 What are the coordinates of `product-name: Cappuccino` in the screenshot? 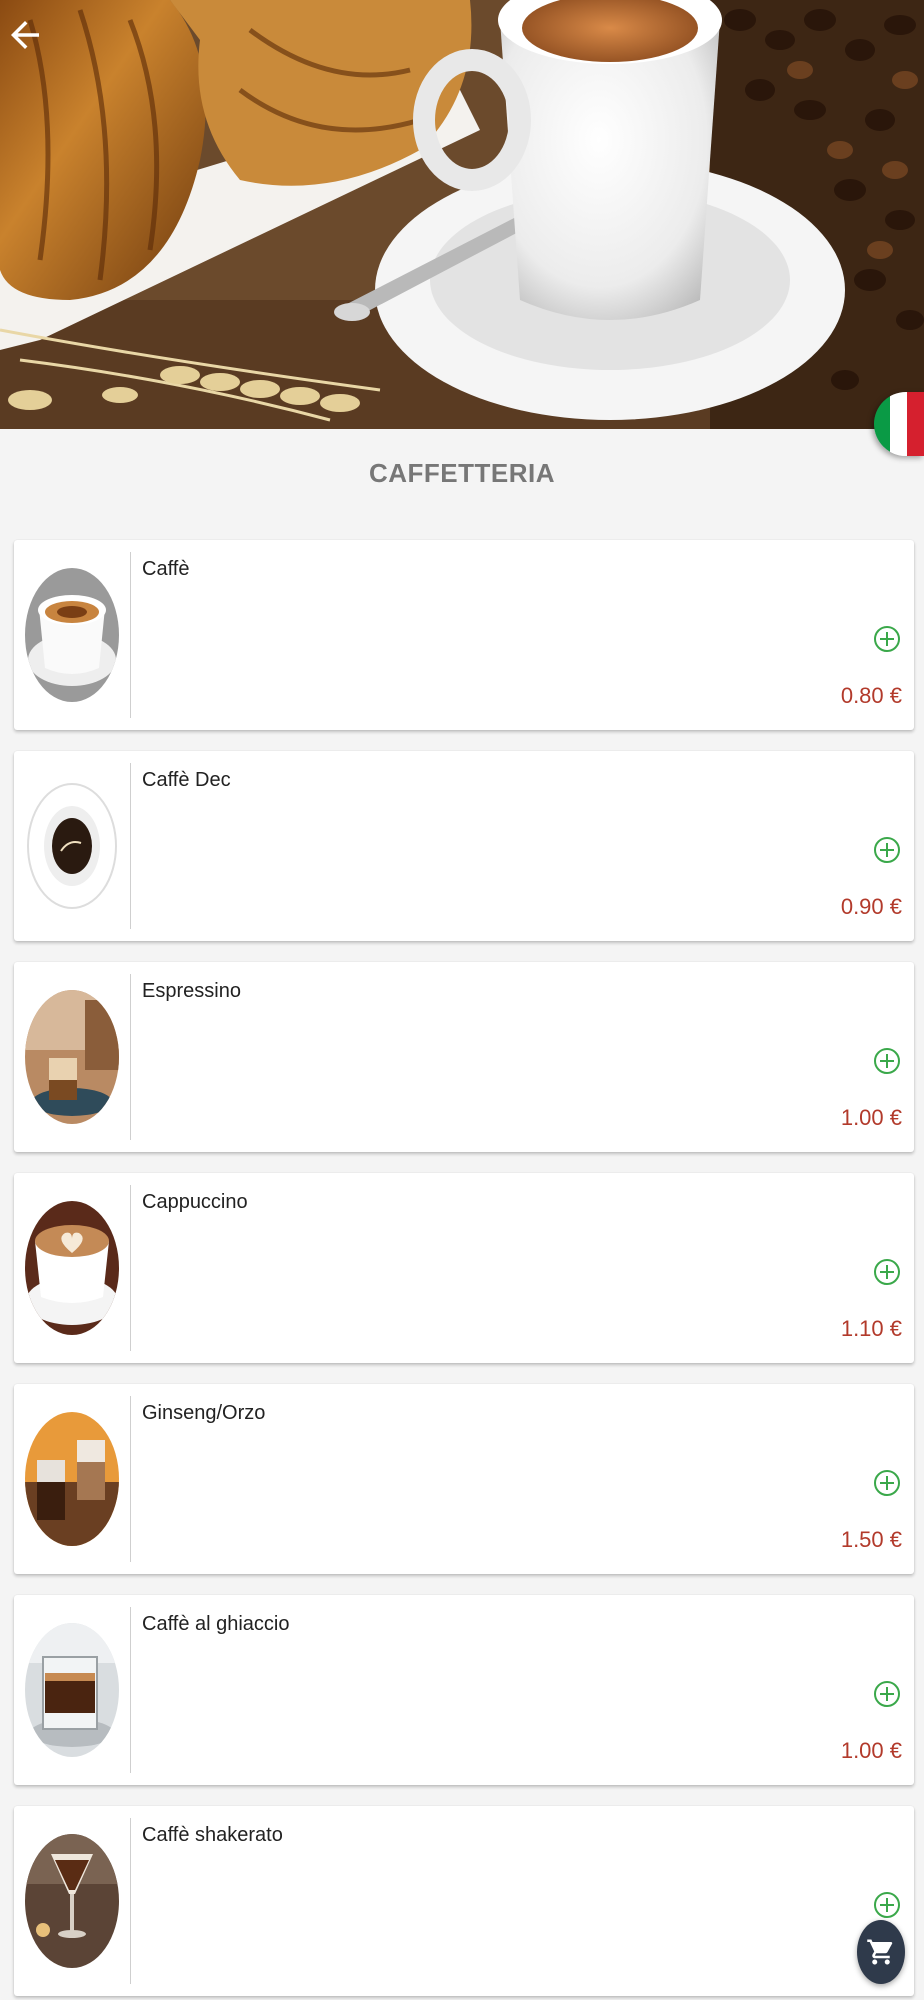 It's located at (195, 1202).